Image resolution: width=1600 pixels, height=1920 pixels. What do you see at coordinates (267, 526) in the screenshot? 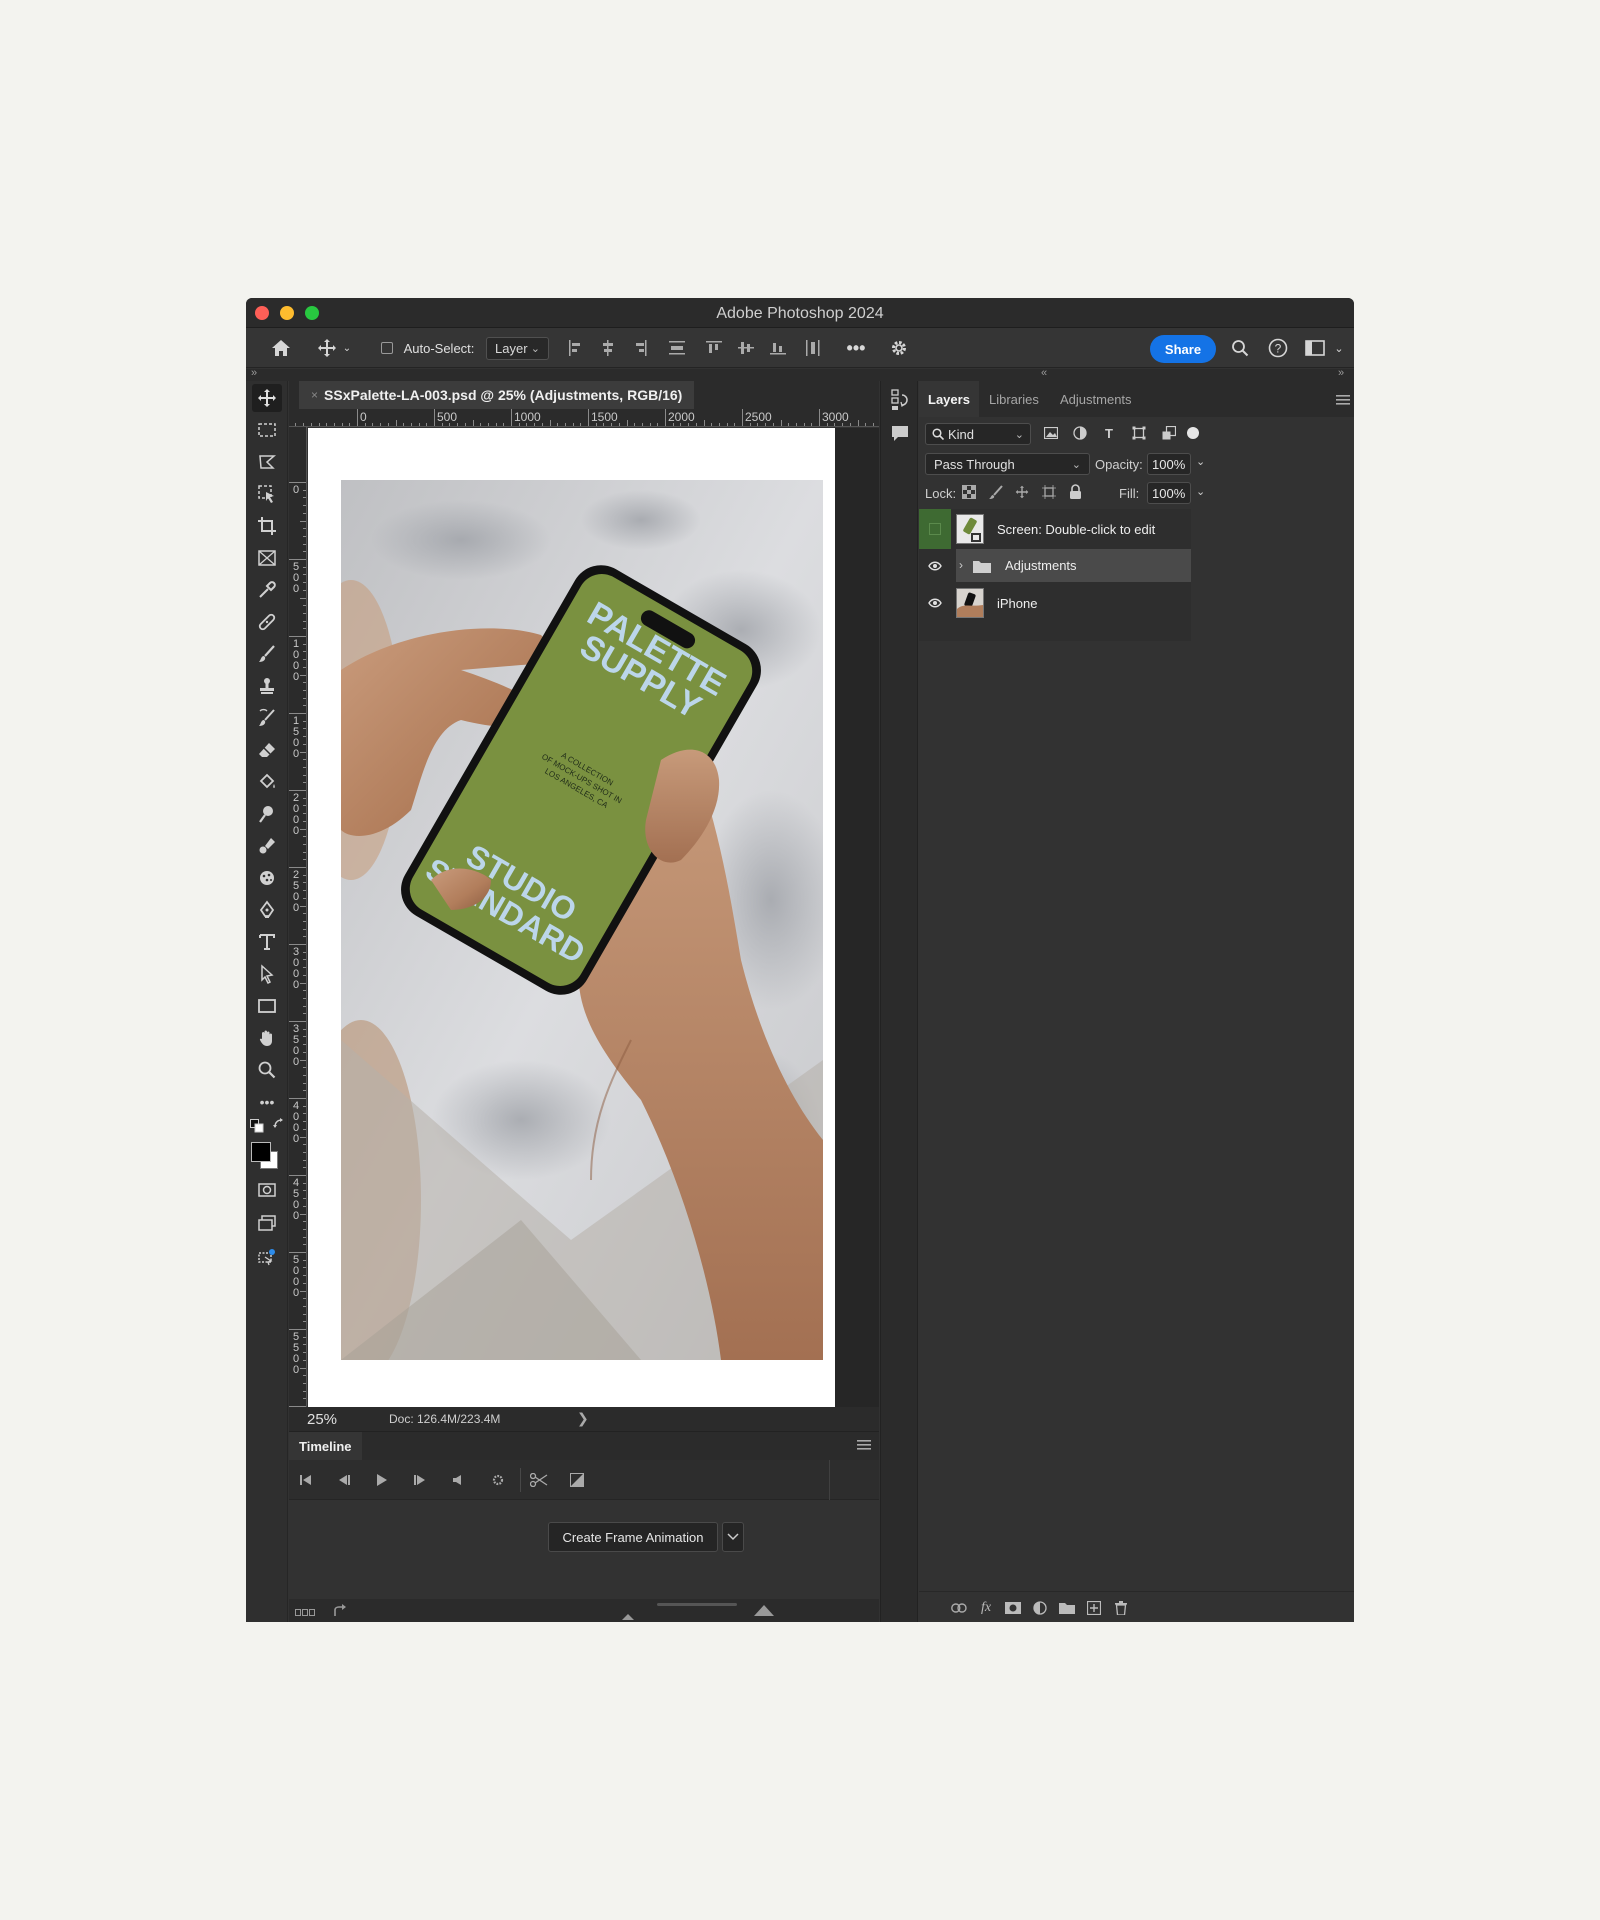
I see `crop-icon` at bounding box center [267, 526].